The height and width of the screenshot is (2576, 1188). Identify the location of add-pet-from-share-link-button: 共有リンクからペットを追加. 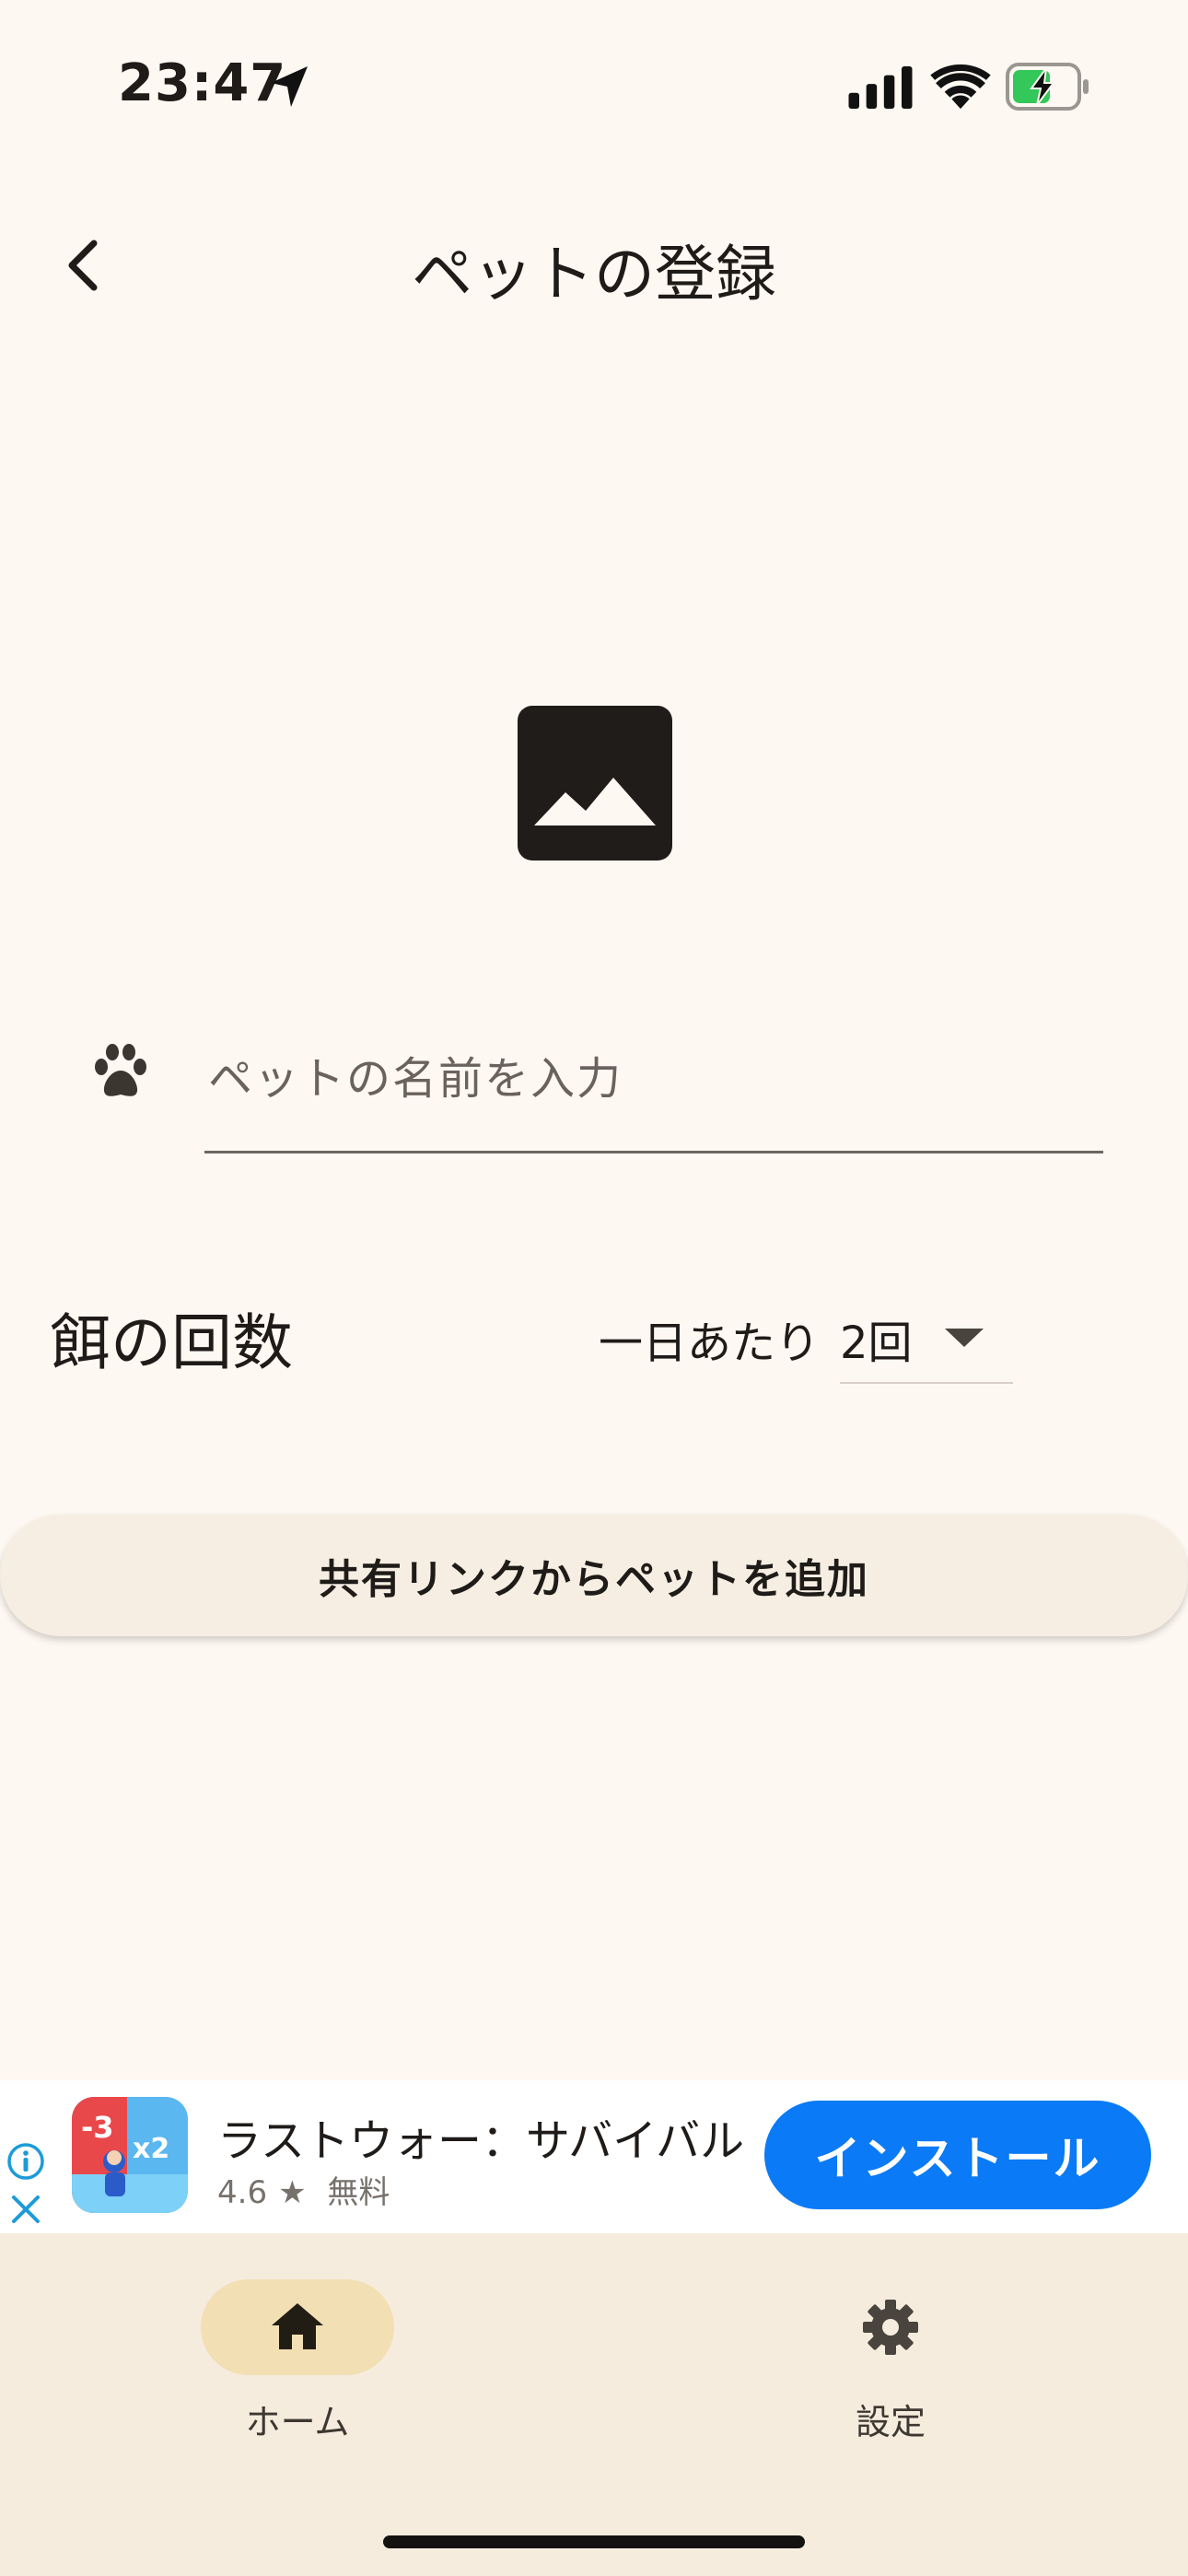
(594, 1575).